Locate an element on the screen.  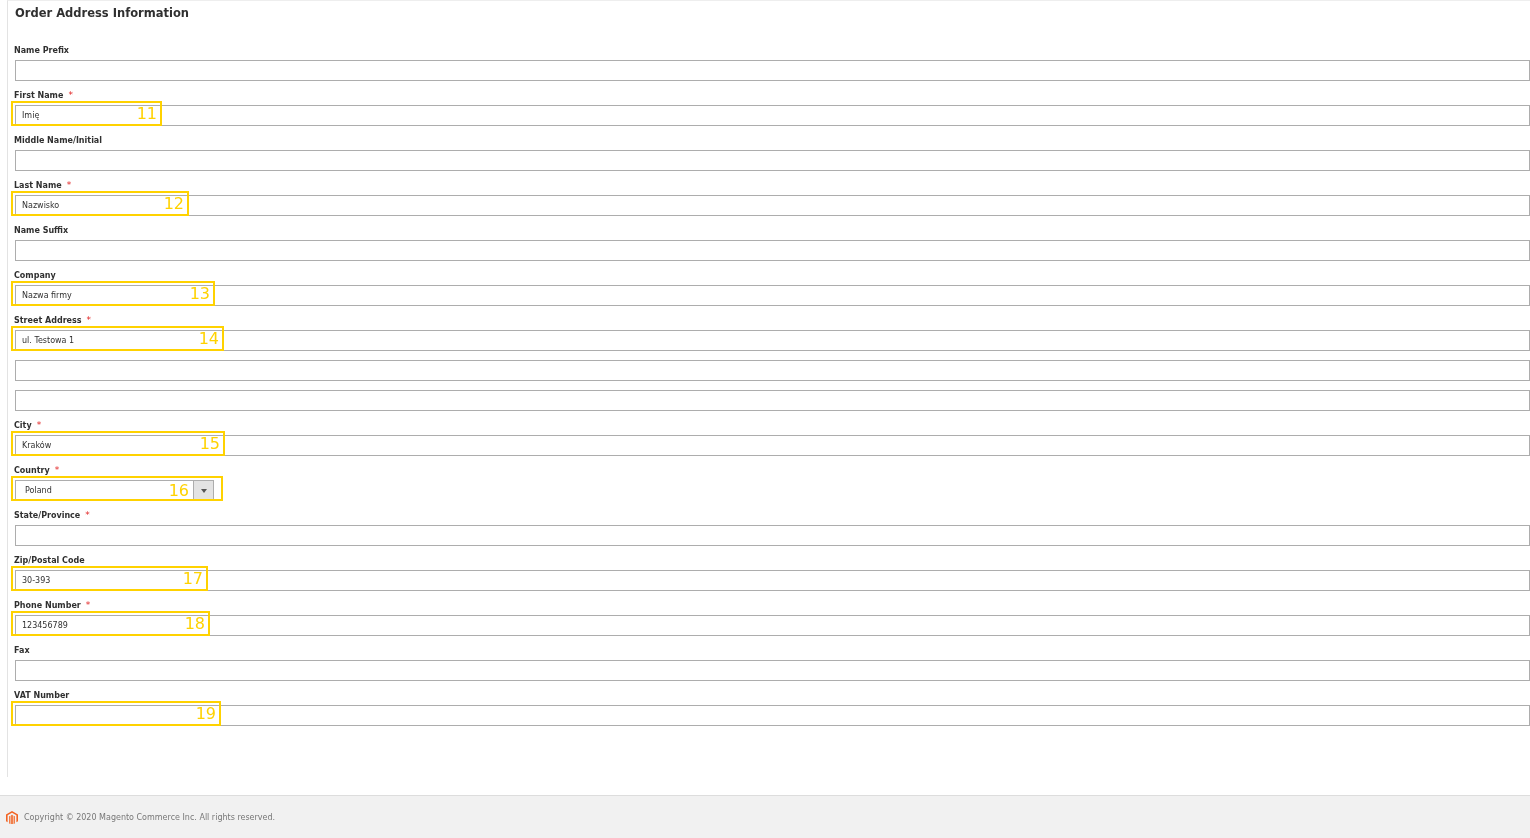
field-label: VAT Number is located at coordinates (42, 695).